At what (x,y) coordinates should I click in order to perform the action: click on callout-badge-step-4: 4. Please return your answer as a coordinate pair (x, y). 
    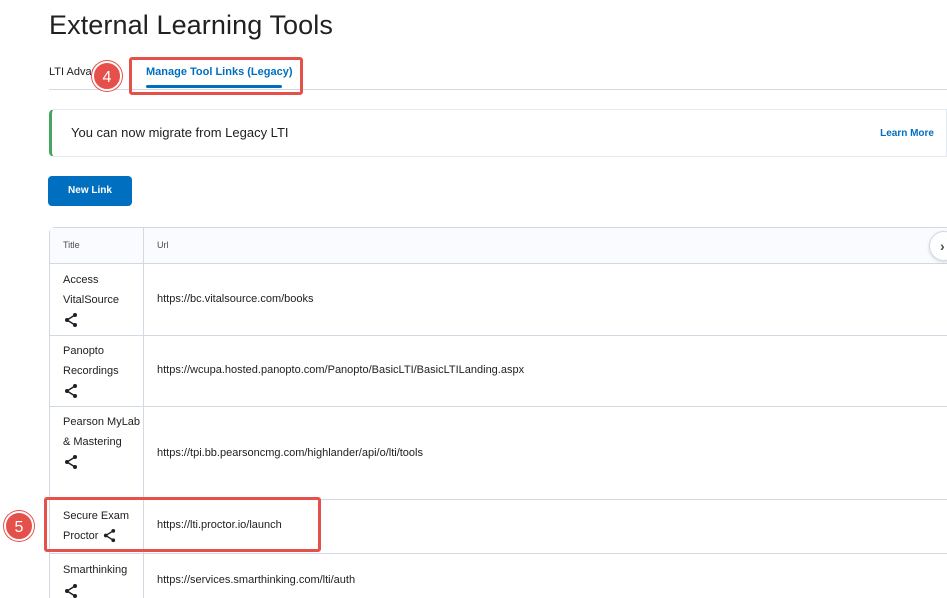
    Looking at the image, I should click on (107, 76).